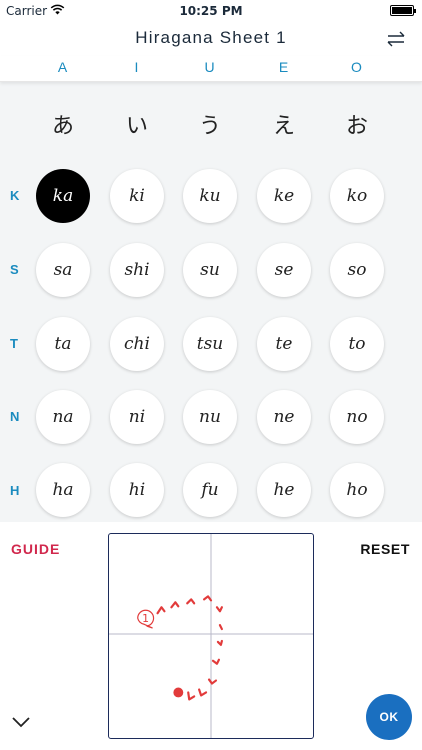 This screenshot has width=422, height=750. Describe the element at coordinates (284, 67) in the screenshot. I see `vowel-e: E` at that location.